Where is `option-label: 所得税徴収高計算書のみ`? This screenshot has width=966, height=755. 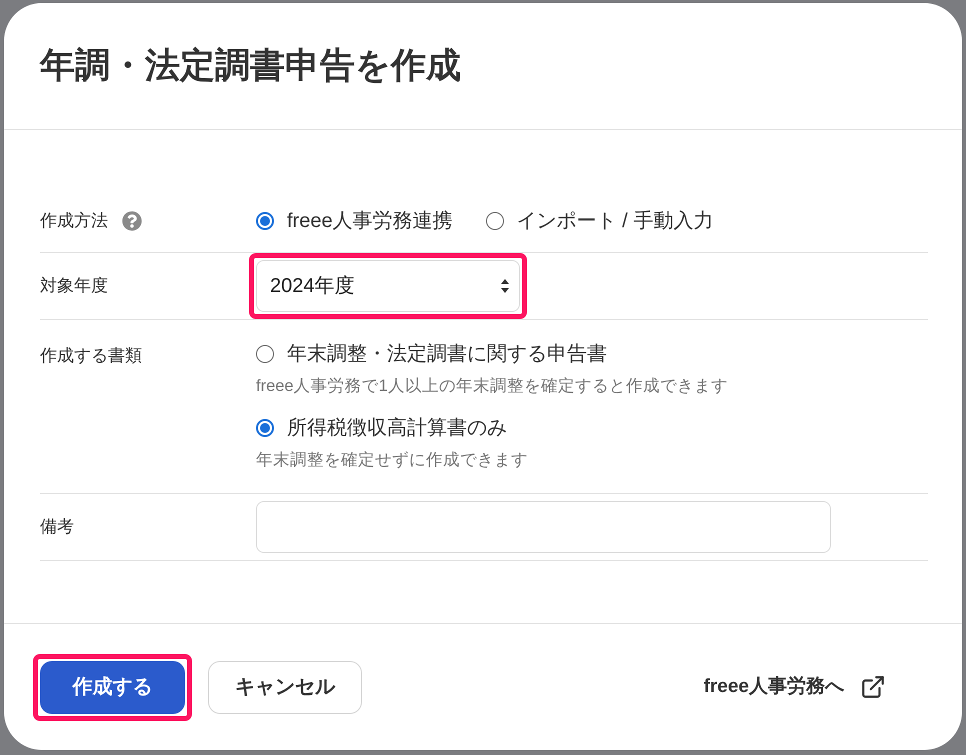
option-label: 所得税徴収高計算書のみ is located at coordinates (397, 428).